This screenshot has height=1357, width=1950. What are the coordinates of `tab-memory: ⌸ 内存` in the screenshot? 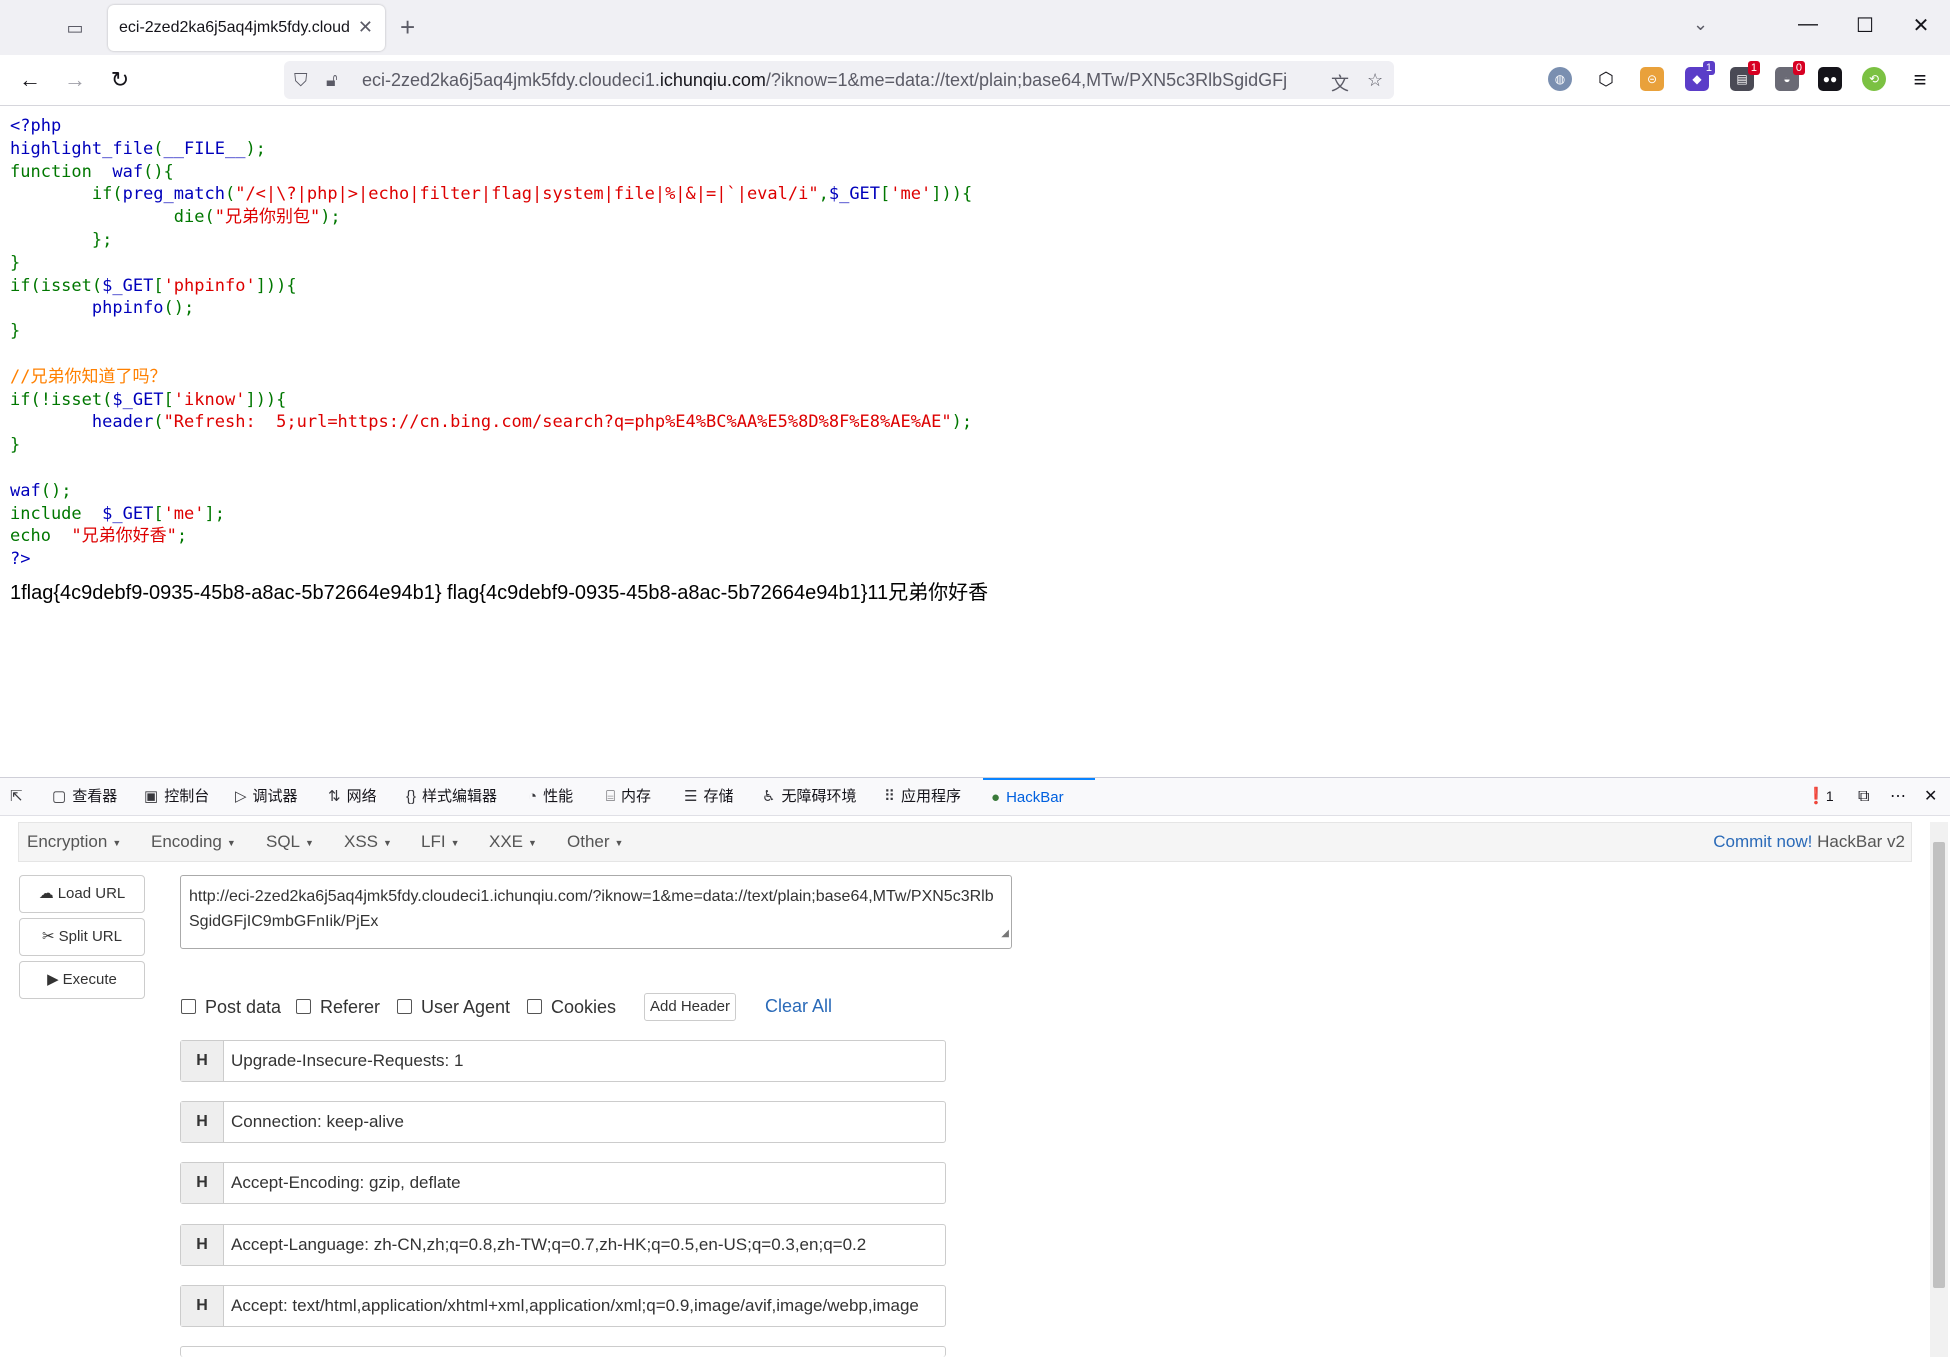 It's located at (628, 796).